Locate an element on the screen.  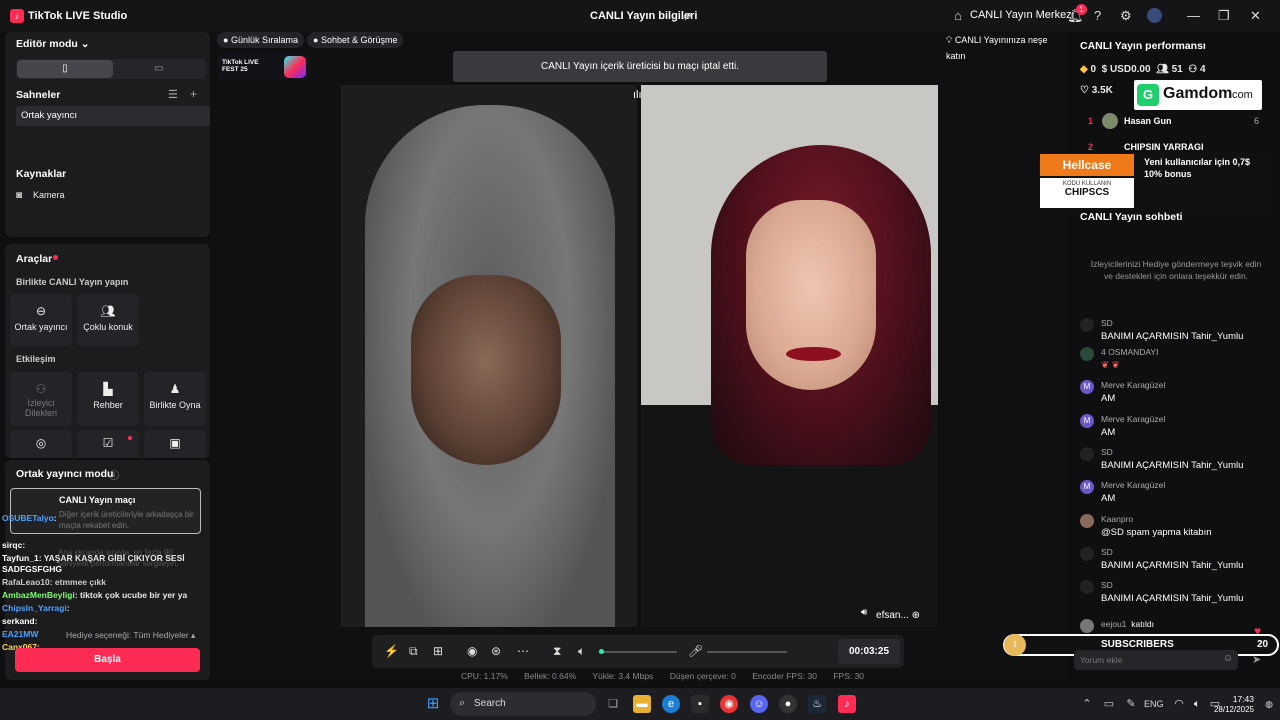
settings-gear-icon: ⚙ is located at coordinates (1126, 16).